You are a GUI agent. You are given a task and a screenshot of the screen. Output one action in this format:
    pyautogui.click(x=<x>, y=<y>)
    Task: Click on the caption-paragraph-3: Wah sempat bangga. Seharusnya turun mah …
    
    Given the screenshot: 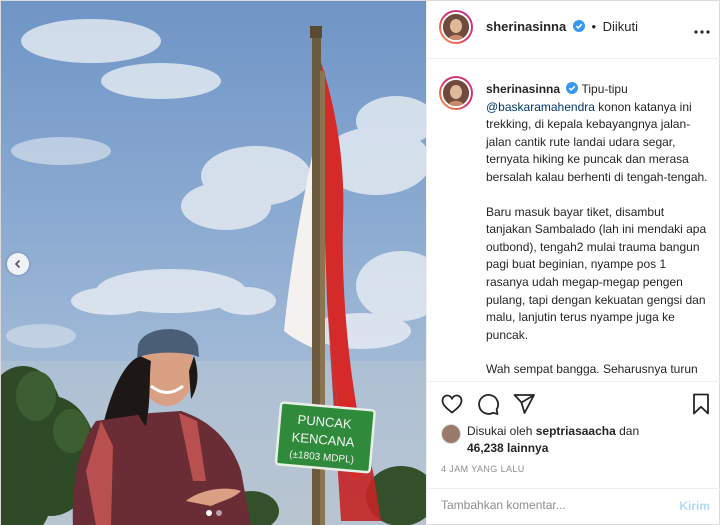 What is the action you would take?
    pyautogui.click(x=592, y=371)
    